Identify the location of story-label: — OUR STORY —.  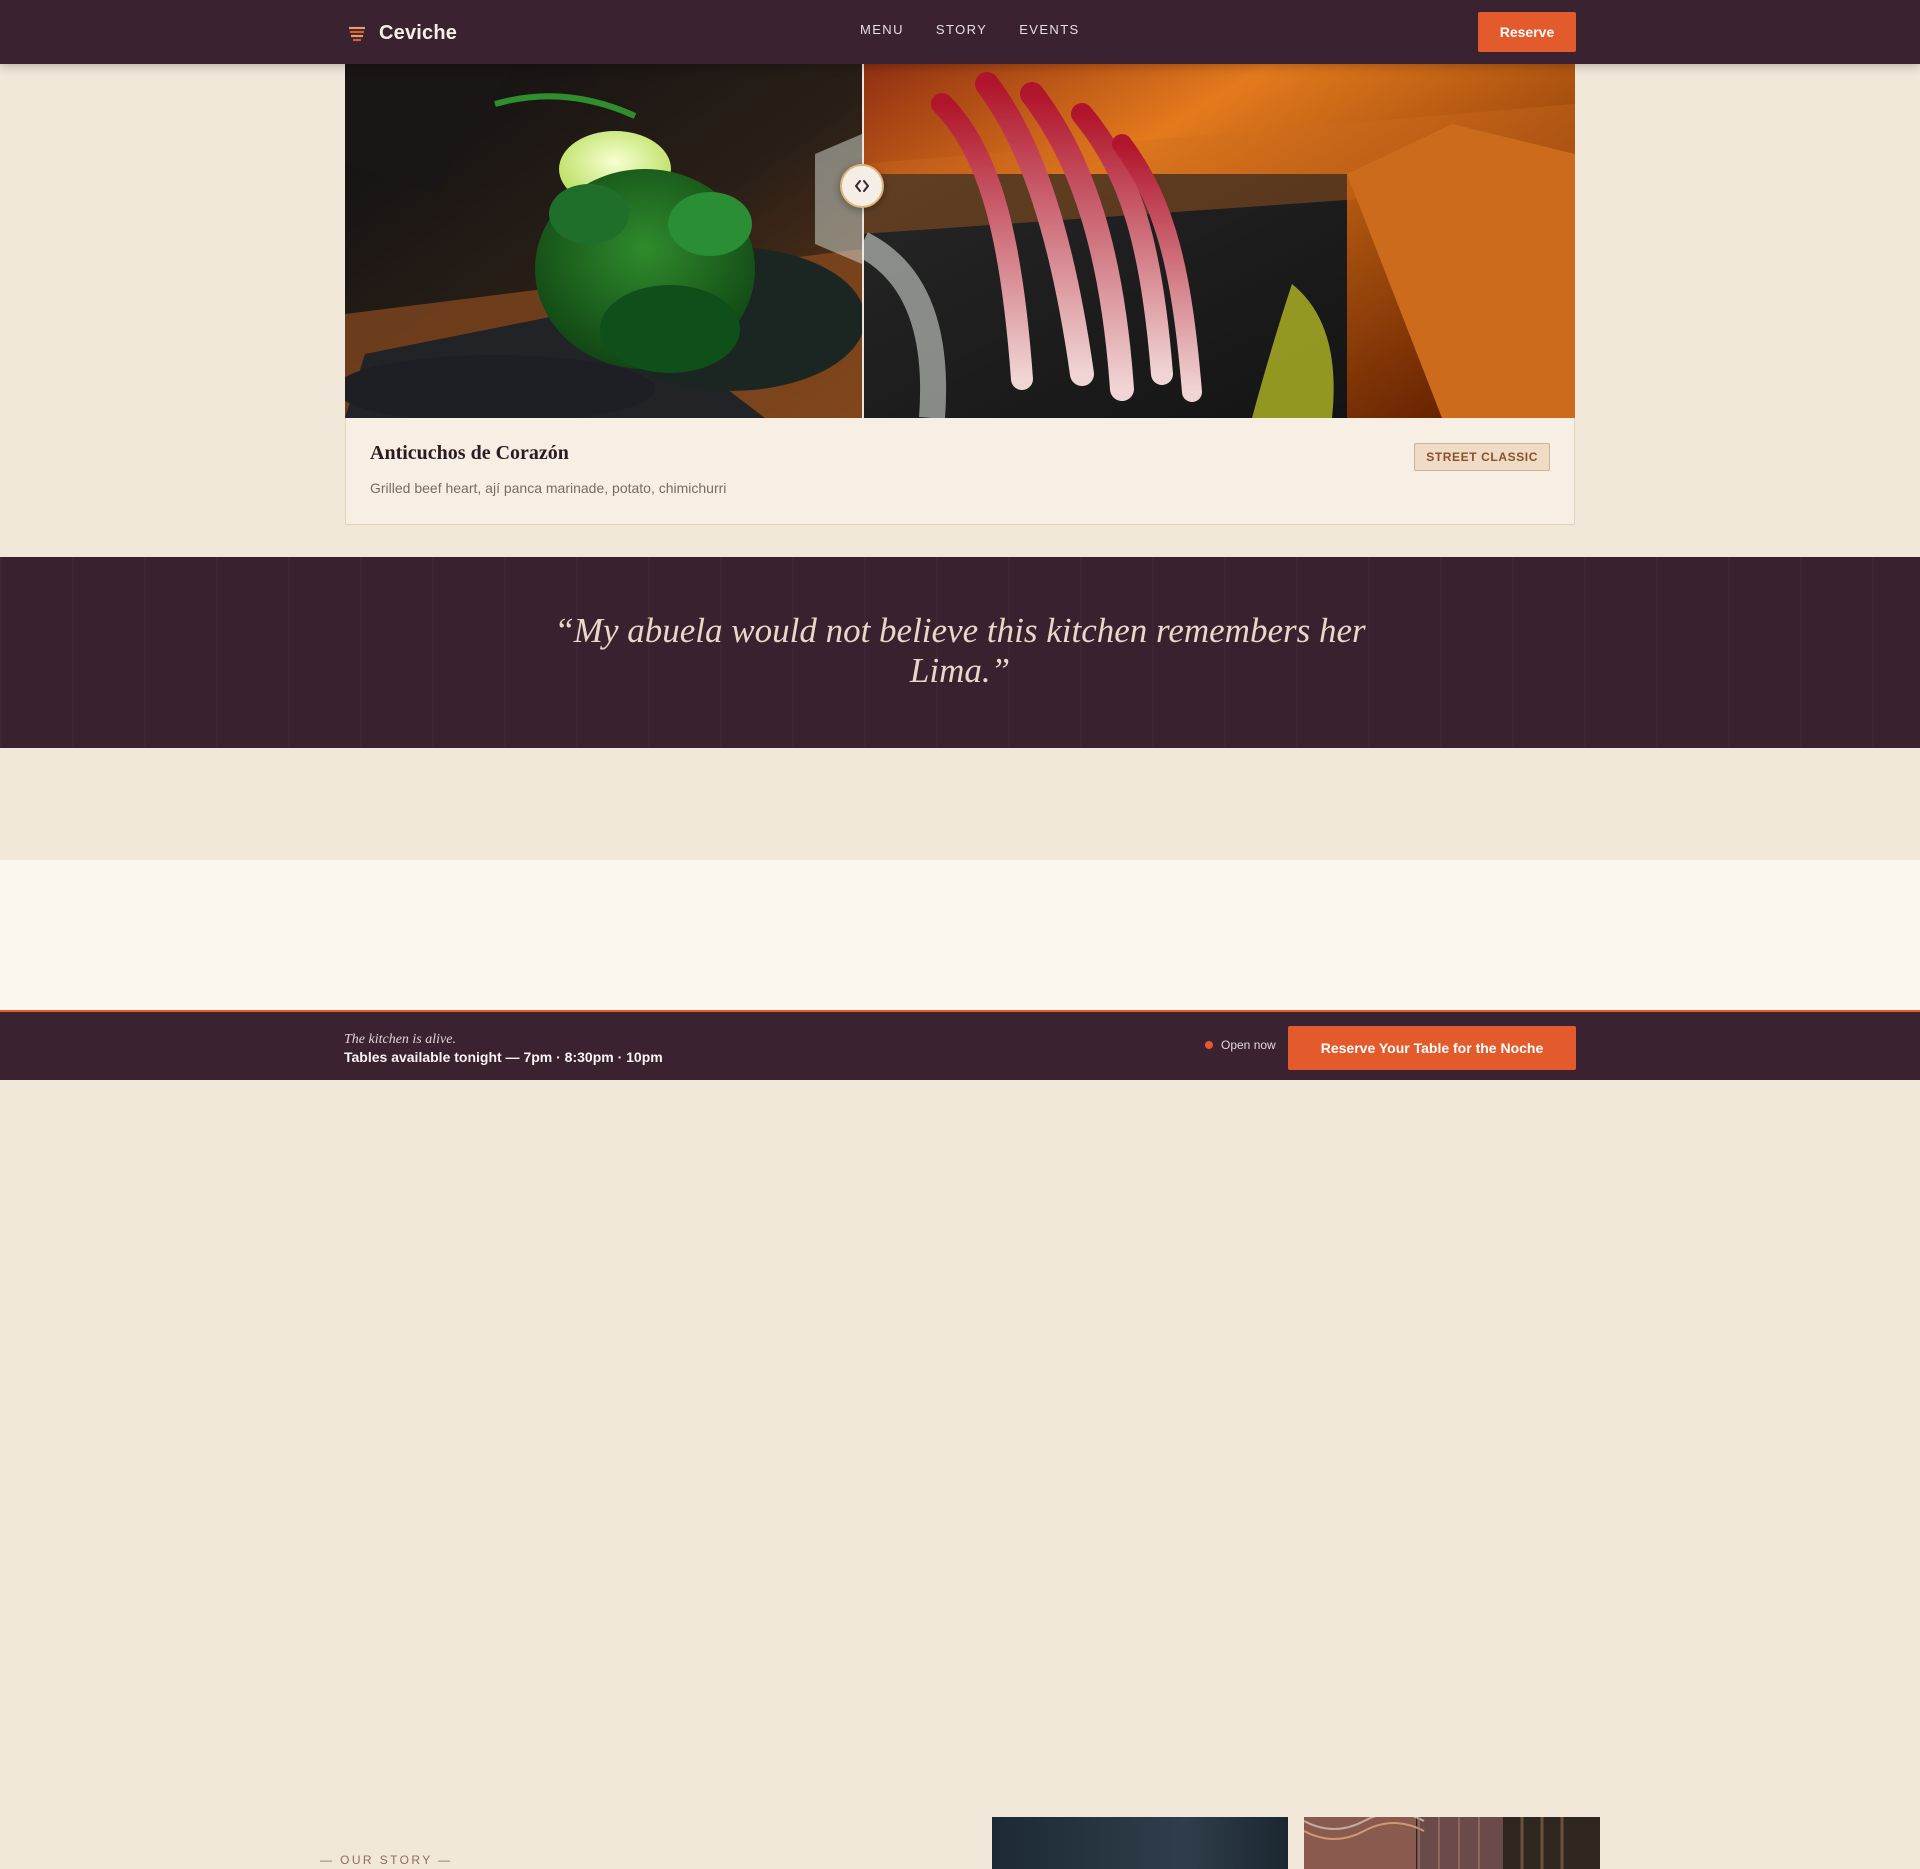
(386, 1860).